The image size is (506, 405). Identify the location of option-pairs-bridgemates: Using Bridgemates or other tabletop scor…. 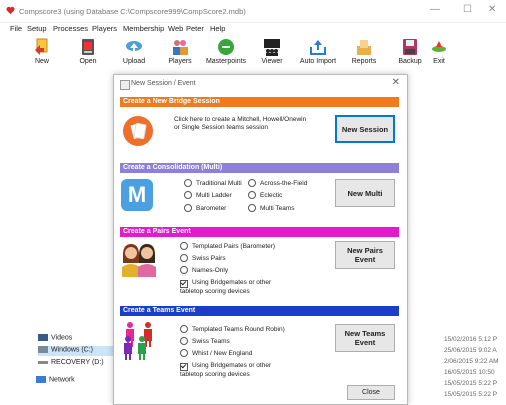
(235, 287).